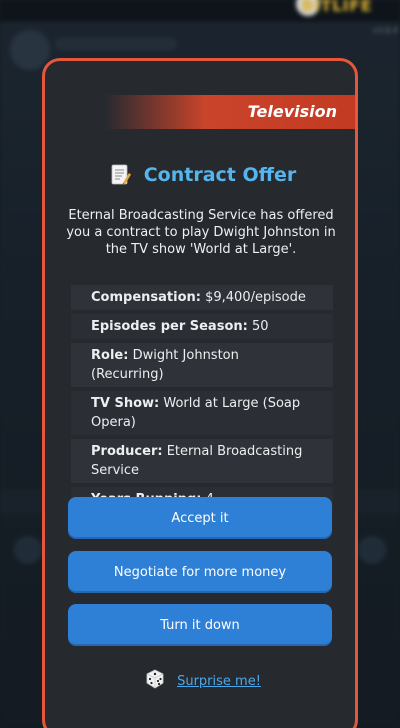  What do you see at coordinates (372, 550) in the screenshot?
I see `background-circle-right` at bounding box center [372, 550].